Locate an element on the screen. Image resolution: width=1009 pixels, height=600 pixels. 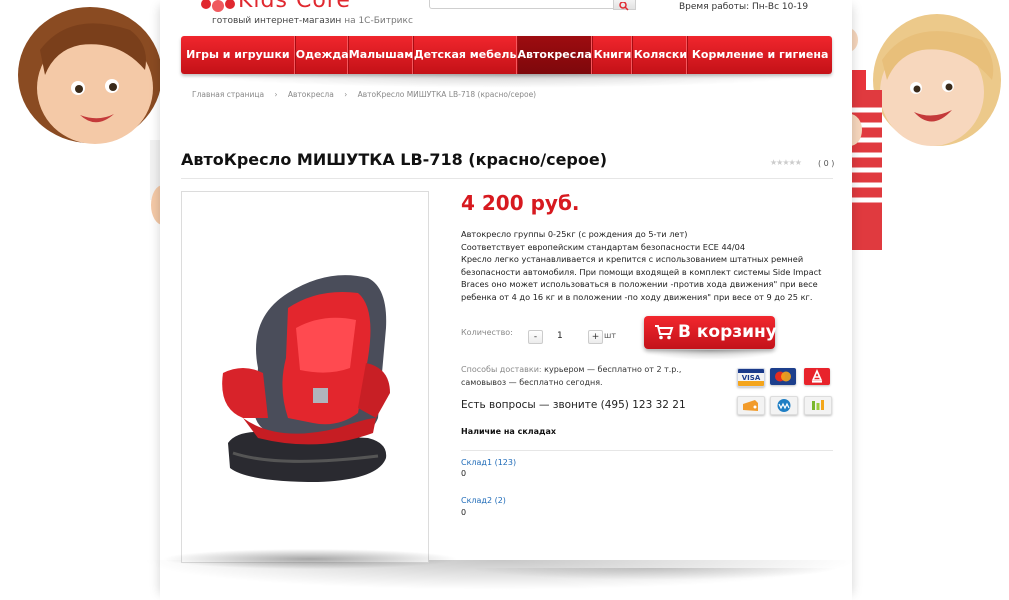
page-title: АвтоКресло МИШУТКА LB-718 (красно/серое) is located at coordinates (394, 159).